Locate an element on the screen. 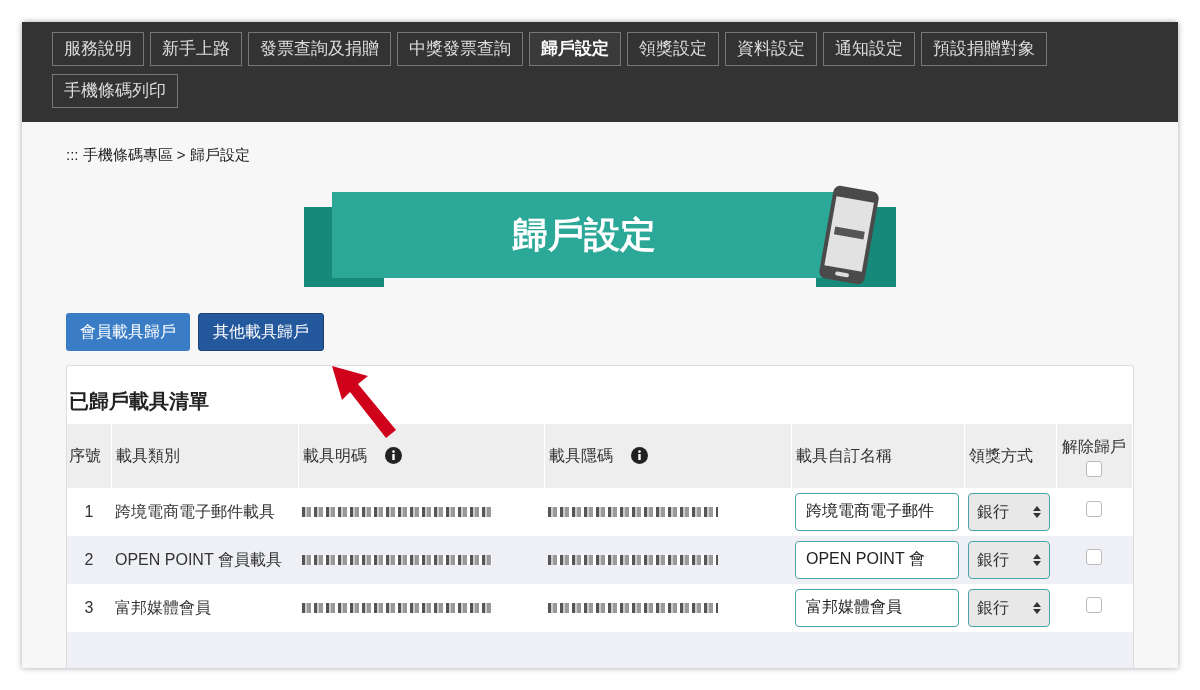  custom-name-field: OPEN POINT 會 is located at coordinates (877, 559).